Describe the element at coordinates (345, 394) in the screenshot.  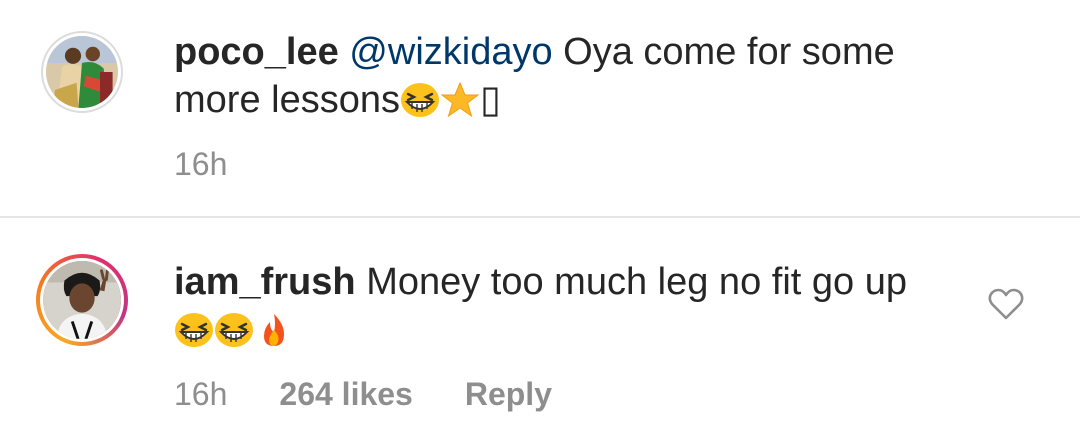
I see `likes-count: 264 likes` at that location.